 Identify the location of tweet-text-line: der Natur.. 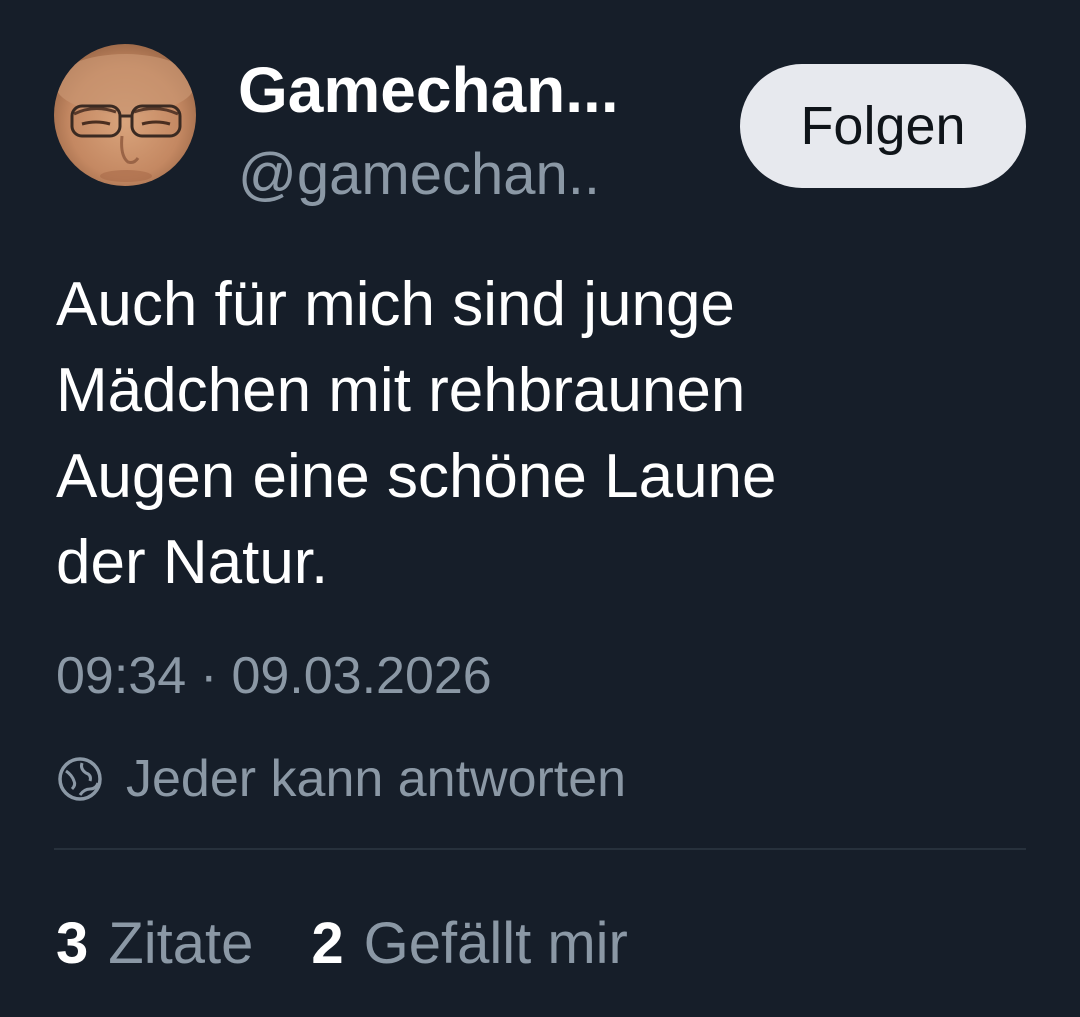
(192, 562).